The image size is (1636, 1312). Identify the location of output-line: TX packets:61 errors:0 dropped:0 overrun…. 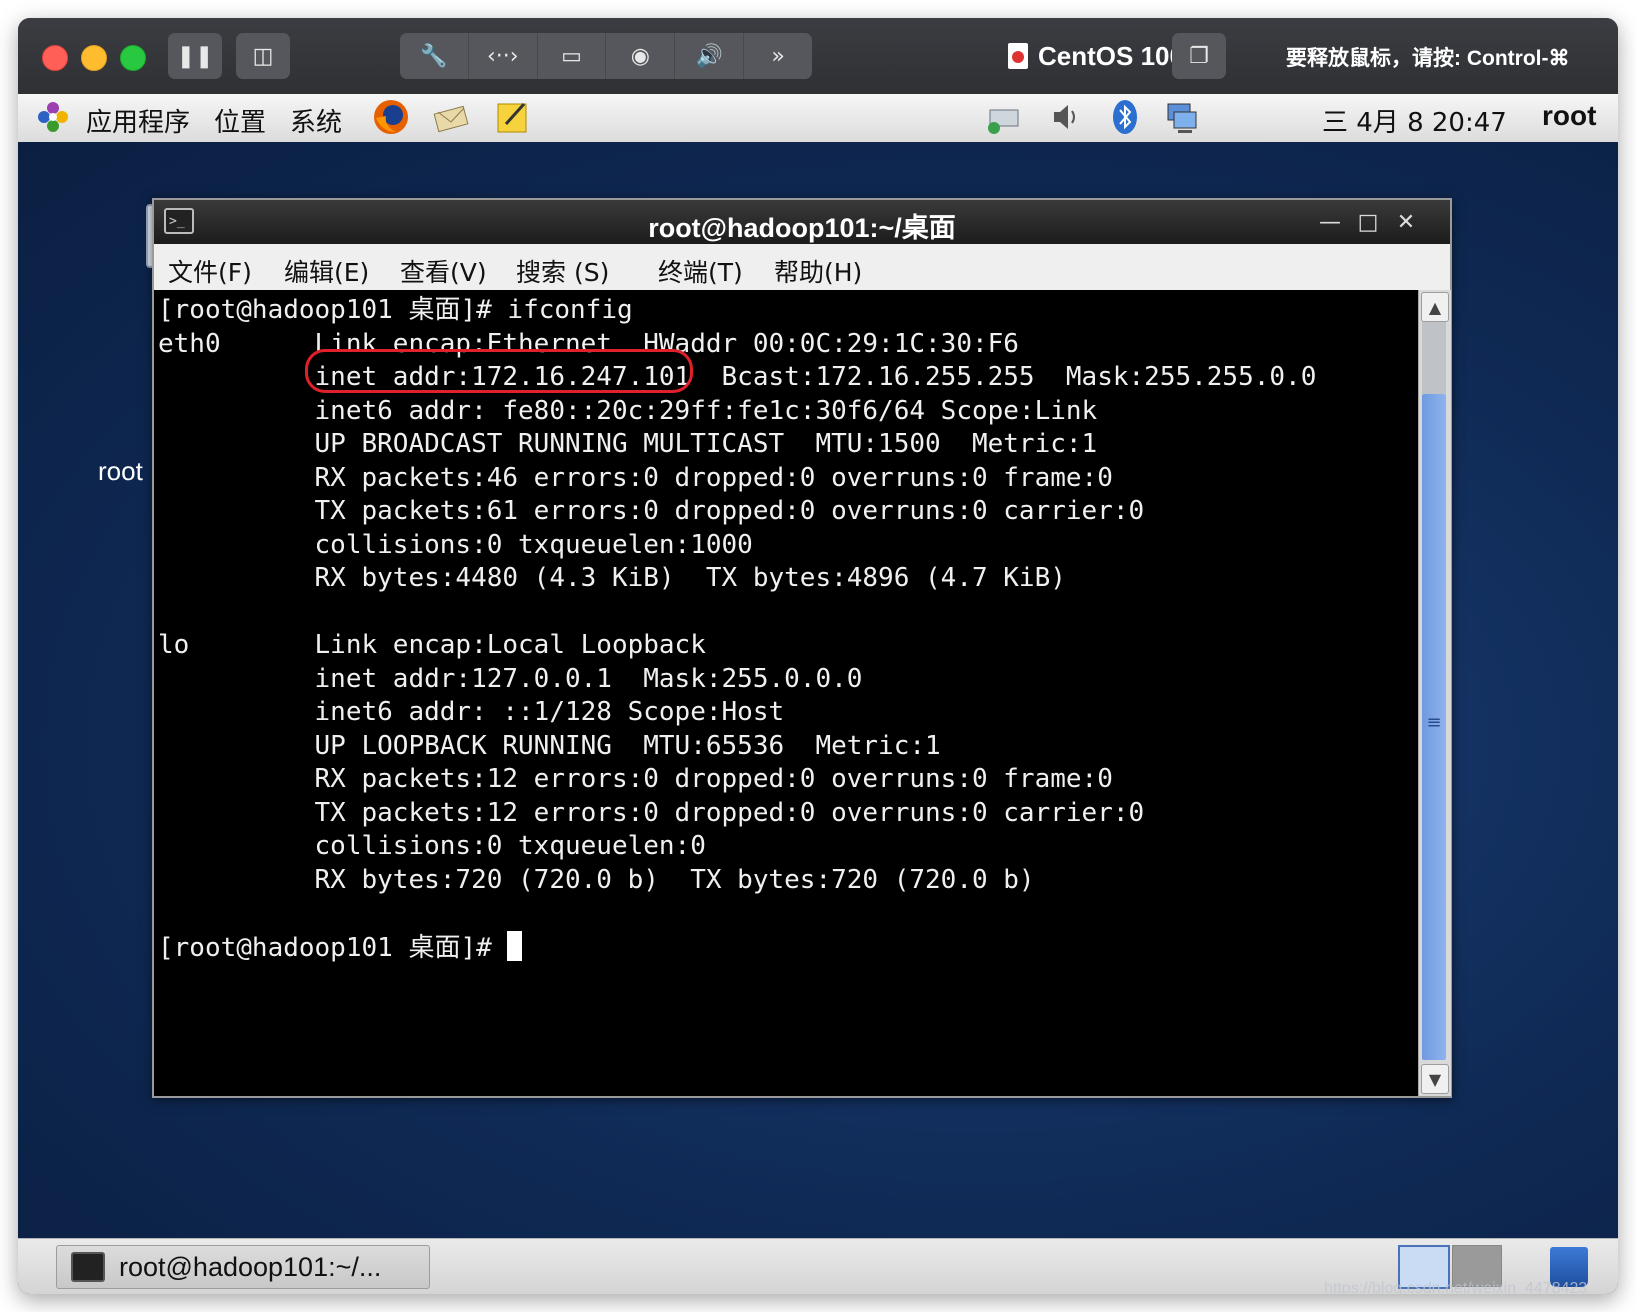
(651, 511).